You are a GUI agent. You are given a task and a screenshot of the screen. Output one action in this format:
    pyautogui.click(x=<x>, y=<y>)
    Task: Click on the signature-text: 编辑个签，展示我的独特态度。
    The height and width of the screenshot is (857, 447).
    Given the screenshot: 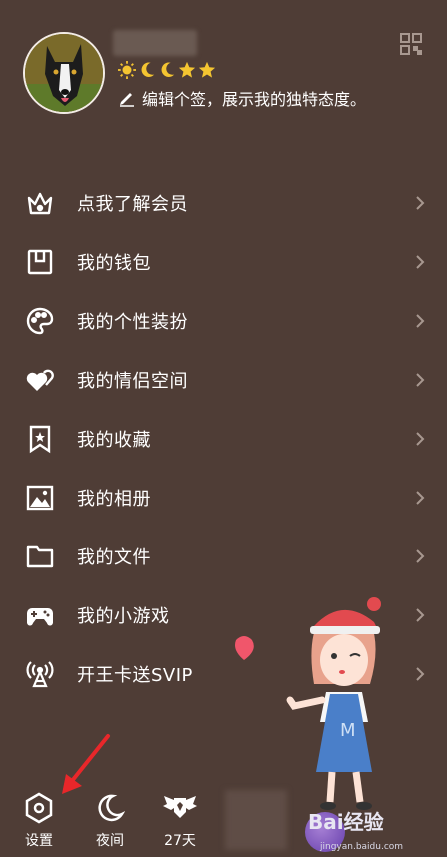 What is the action you would take?
    pyautogui.click(x=254, y=99)
    